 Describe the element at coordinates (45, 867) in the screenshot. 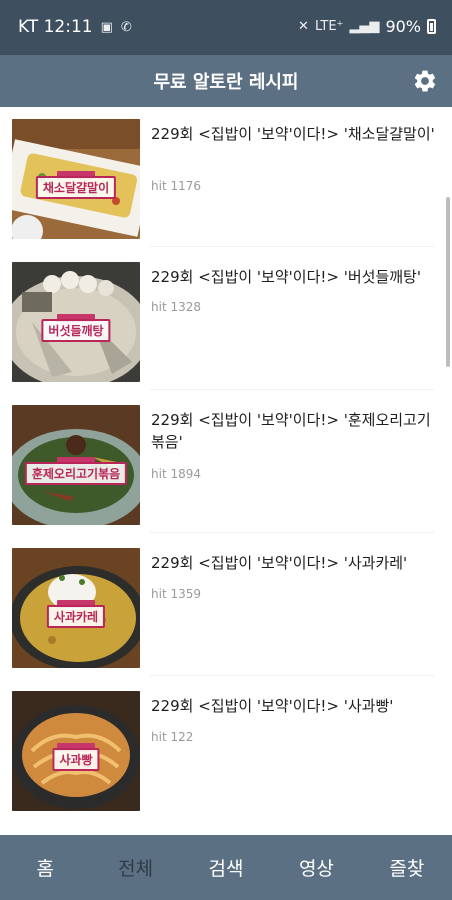

I see `nav-home: 홈` at that location.